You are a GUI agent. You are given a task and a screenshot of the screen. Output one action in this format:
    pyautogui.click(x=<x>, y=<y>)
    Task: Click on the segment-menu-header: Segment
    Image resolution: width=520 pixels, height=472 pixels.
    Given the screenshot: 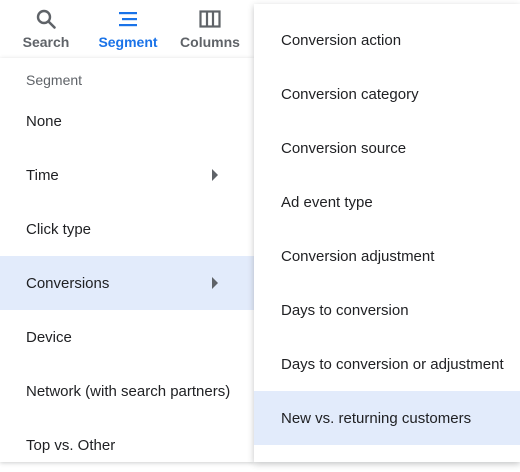 What is the action you would take?
    pyautogui.click(x=54, y=80)
    